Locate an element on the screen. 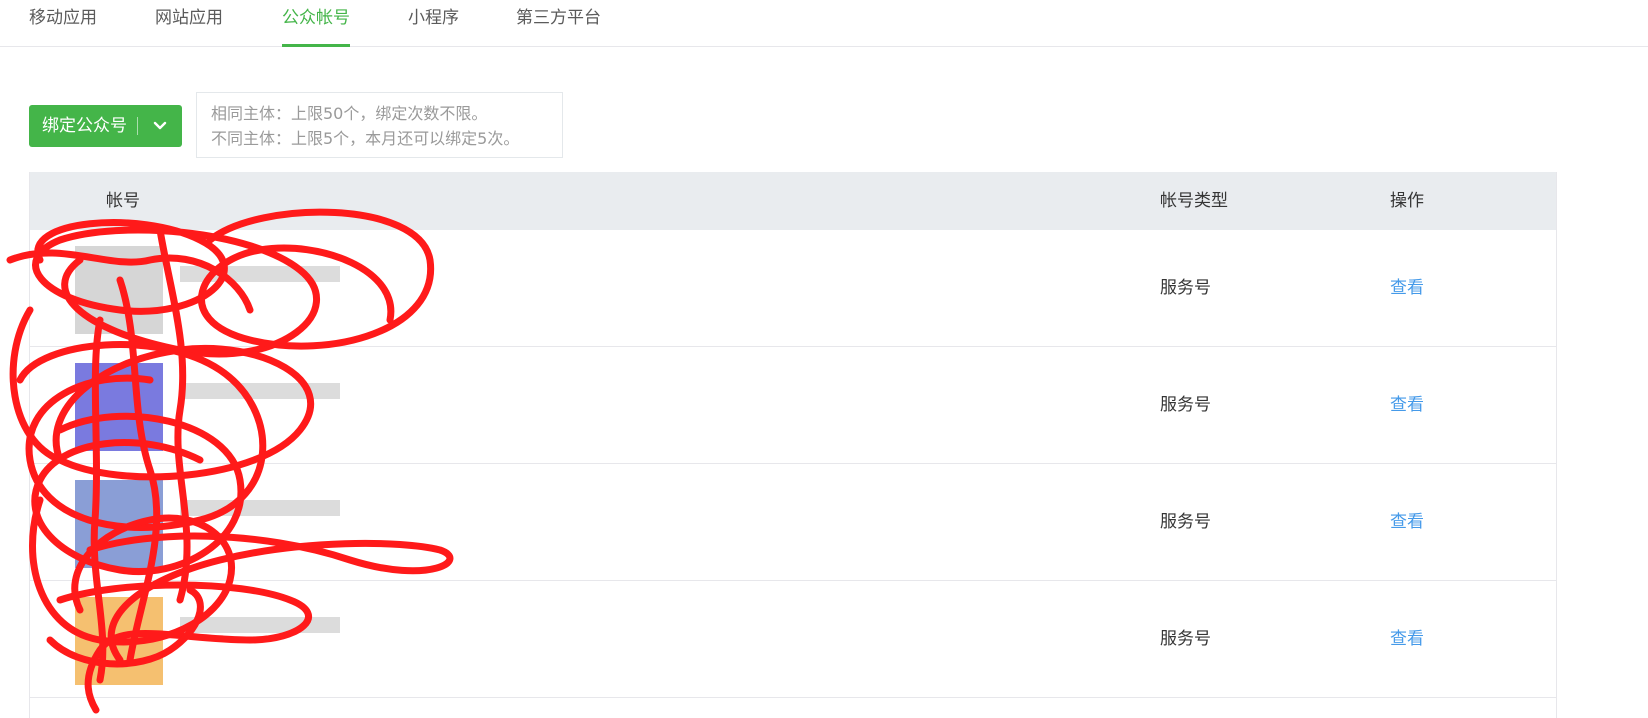 This screenshot has width=1648, height=718. tab-official-accounts: 公众帐号 is located at coordinates (316, 23).